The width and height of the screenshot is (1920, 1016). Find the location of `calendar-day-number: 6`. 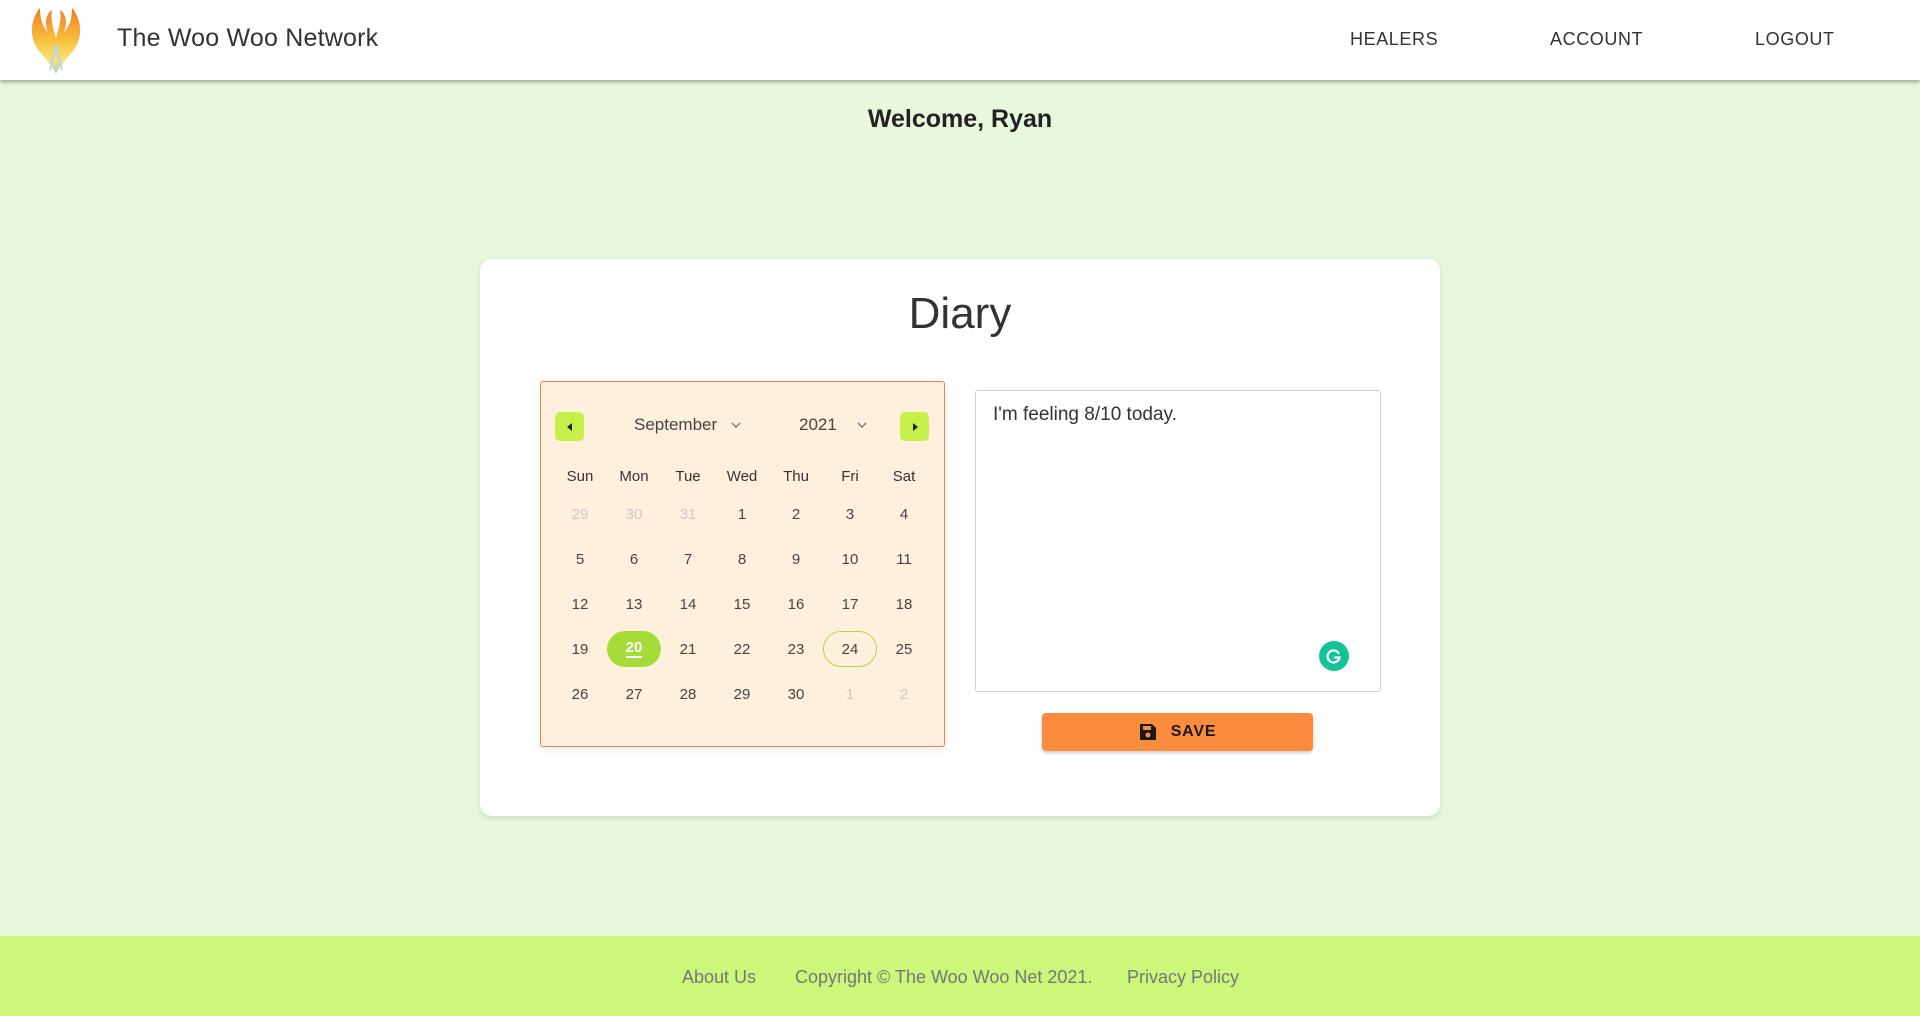

calendar-day-number: 6 is located at coordinates (634, 559).